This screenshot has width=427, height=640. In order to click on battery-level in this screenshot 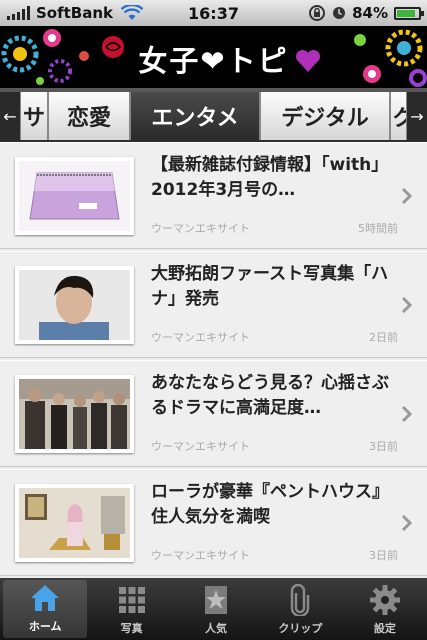, I will do `click(406, 13)`.